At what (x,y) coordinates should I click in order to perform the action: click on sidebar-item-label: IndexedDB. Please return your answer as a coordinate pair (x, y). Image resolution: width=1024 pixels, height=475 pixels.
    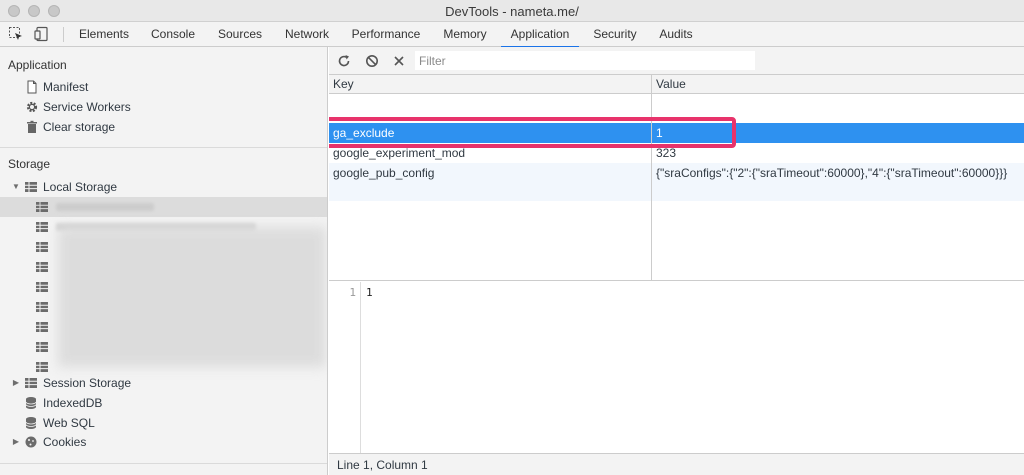
    Looking at the image, I should click on (73, 403).